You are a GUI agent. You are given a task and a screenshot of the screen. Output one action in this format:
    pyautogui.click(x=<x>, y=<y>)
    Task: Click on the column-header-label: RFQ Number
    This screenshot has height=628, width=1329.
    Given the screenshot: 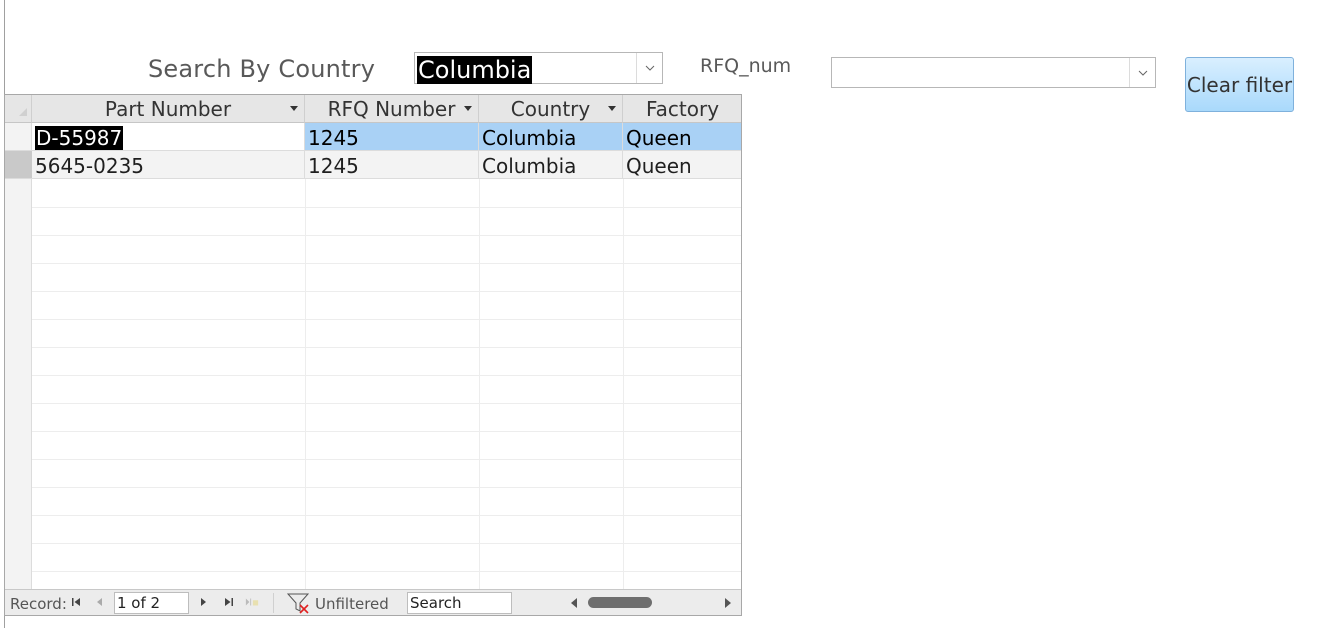 What is the action you would take?
    pyautogui.click(x=391, y=108)
    